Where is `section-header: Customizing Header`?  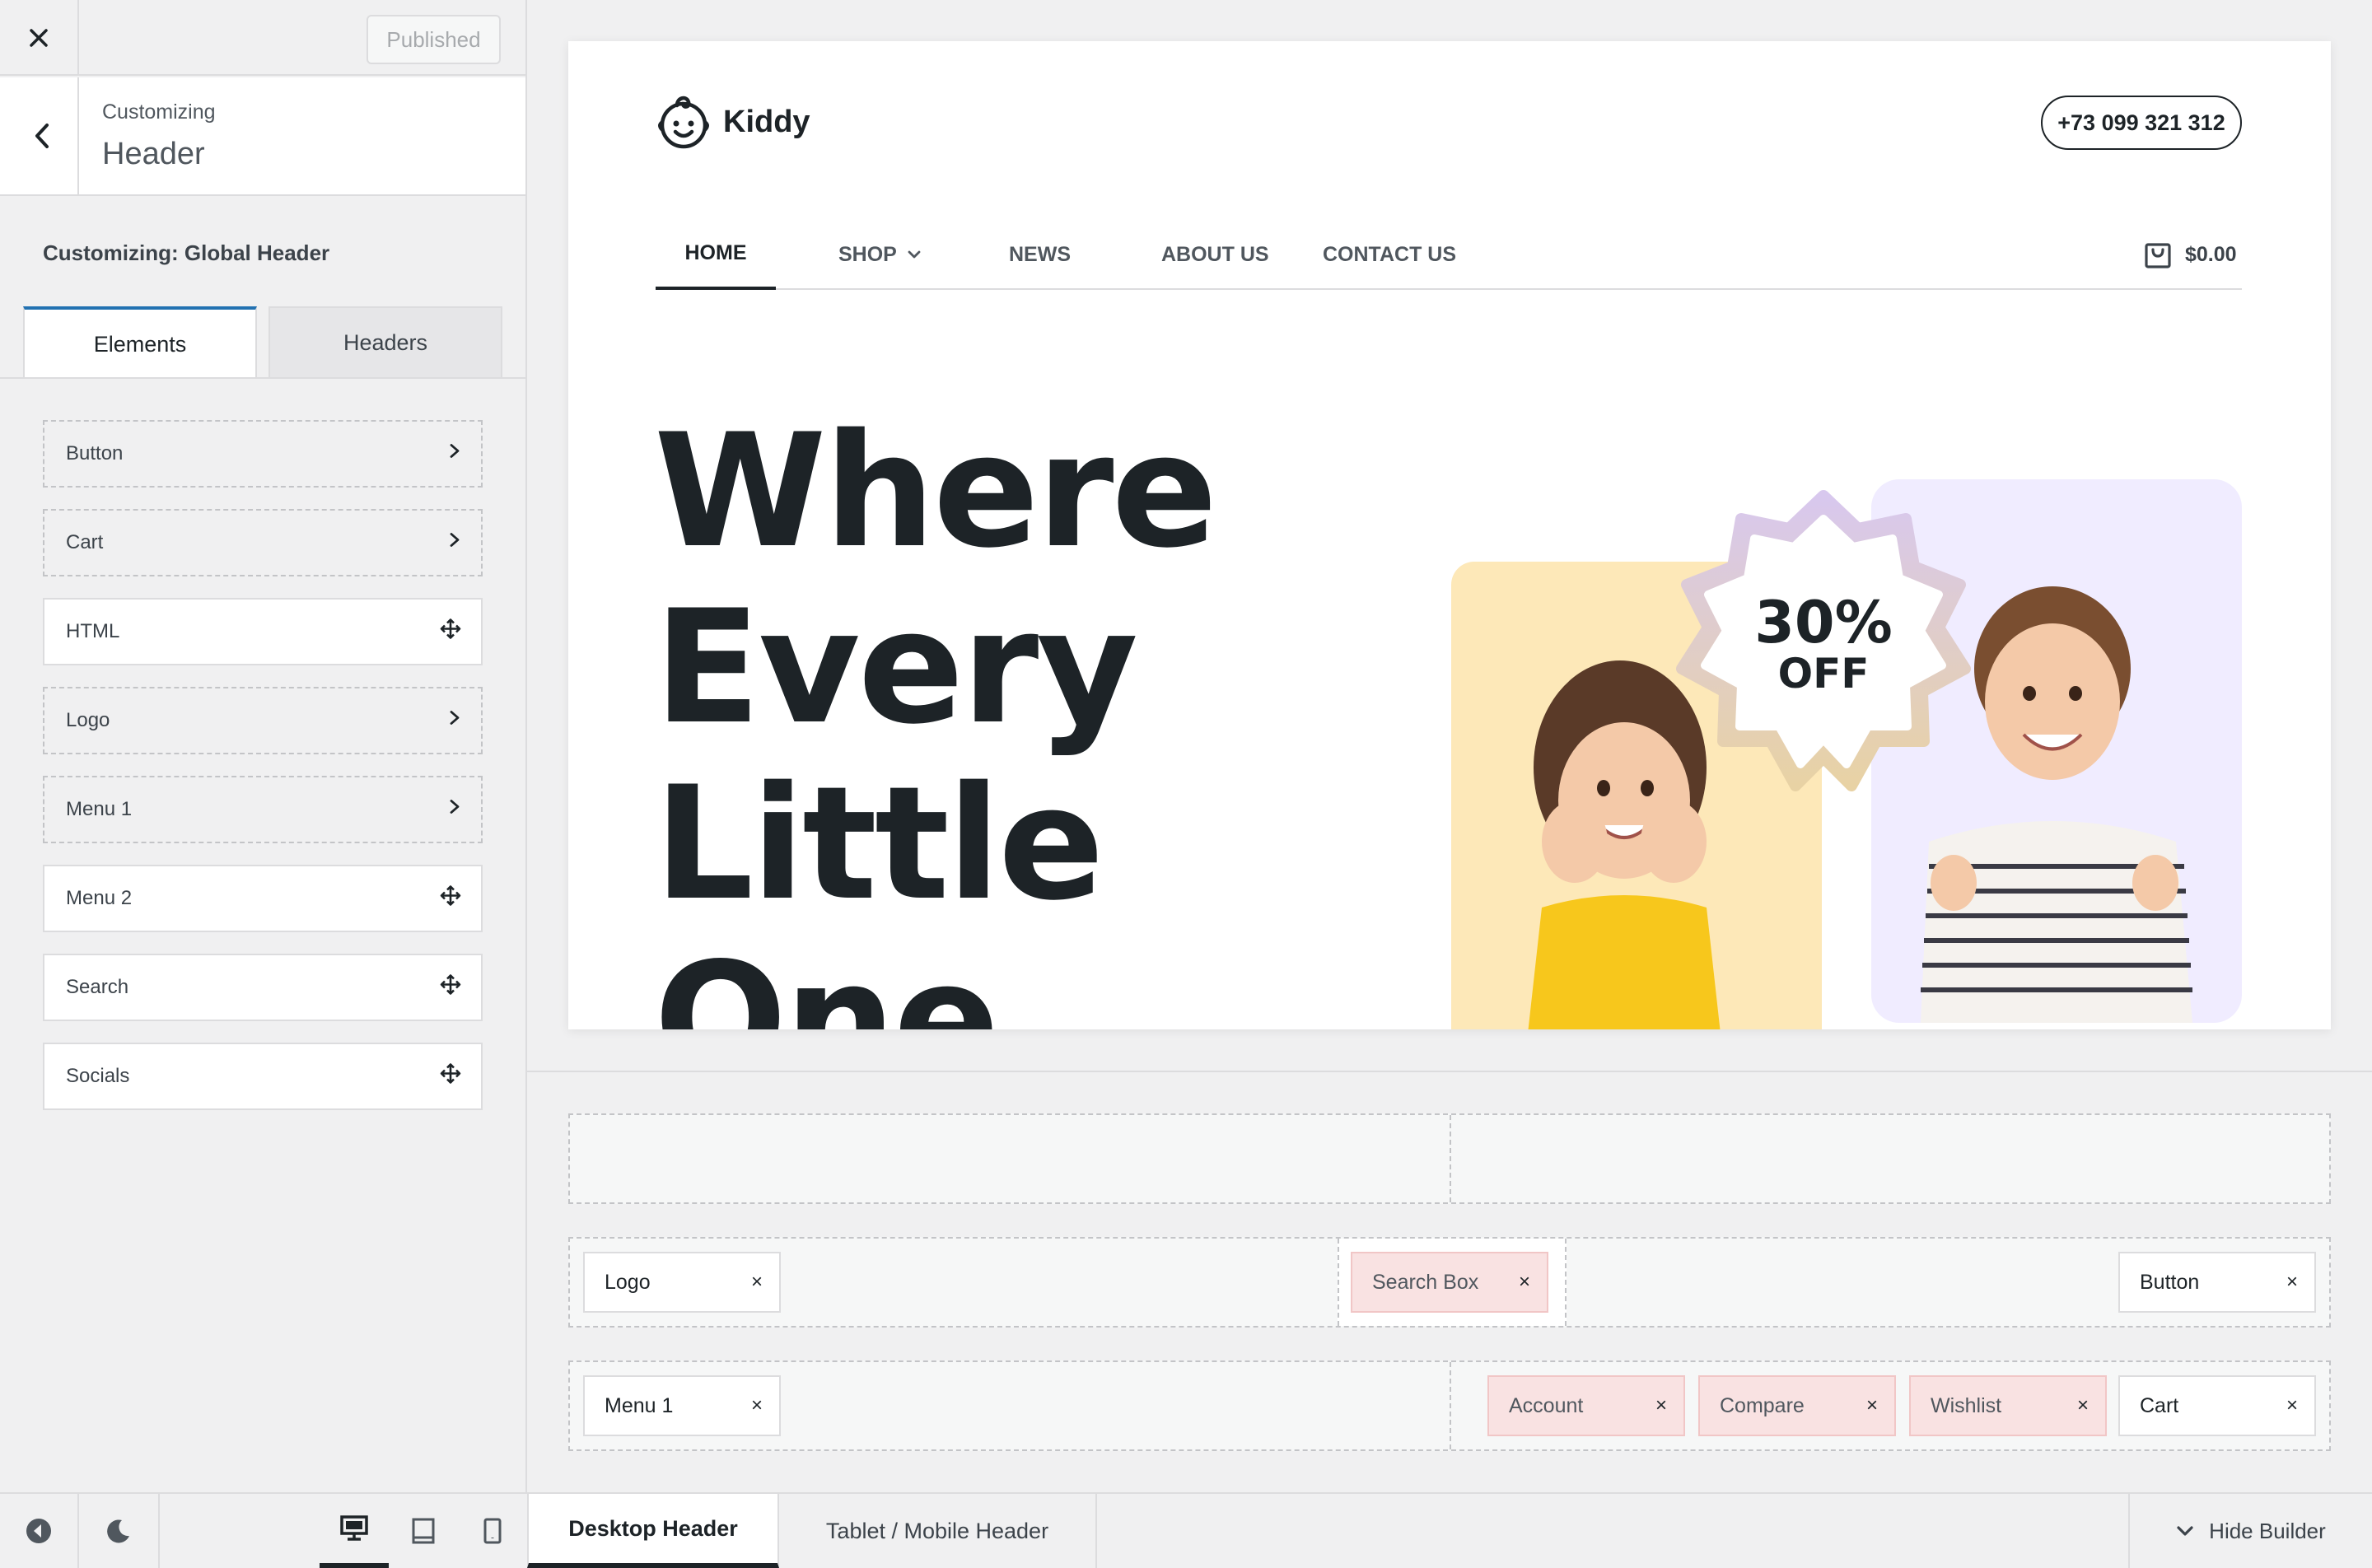 section-header: Customizing Header is located at coordinates (262, 136).